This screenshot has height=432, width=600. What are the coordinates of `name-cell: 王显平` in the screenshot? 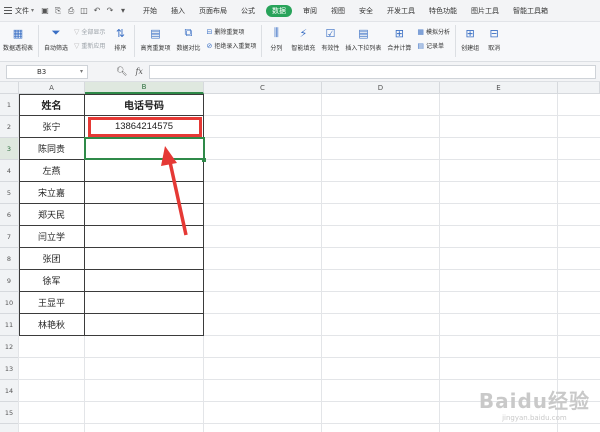 It's located at (52, 303).